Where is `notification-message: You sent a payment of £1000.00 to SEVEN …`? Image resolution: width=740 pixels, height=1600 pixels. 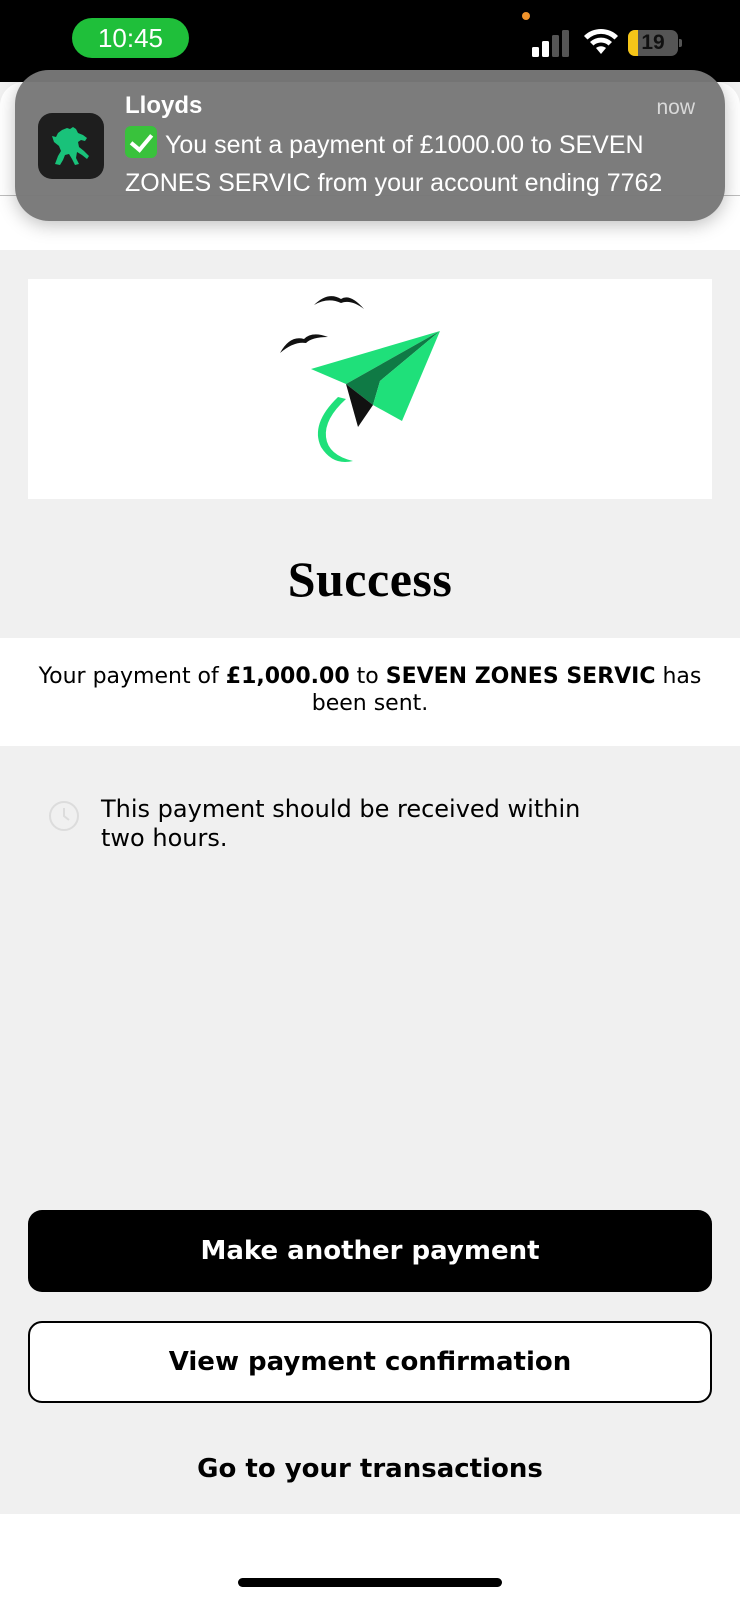 notification-message: You sent a payment of £1000.00 to SEVEN … is located at coordinates (394, 164).